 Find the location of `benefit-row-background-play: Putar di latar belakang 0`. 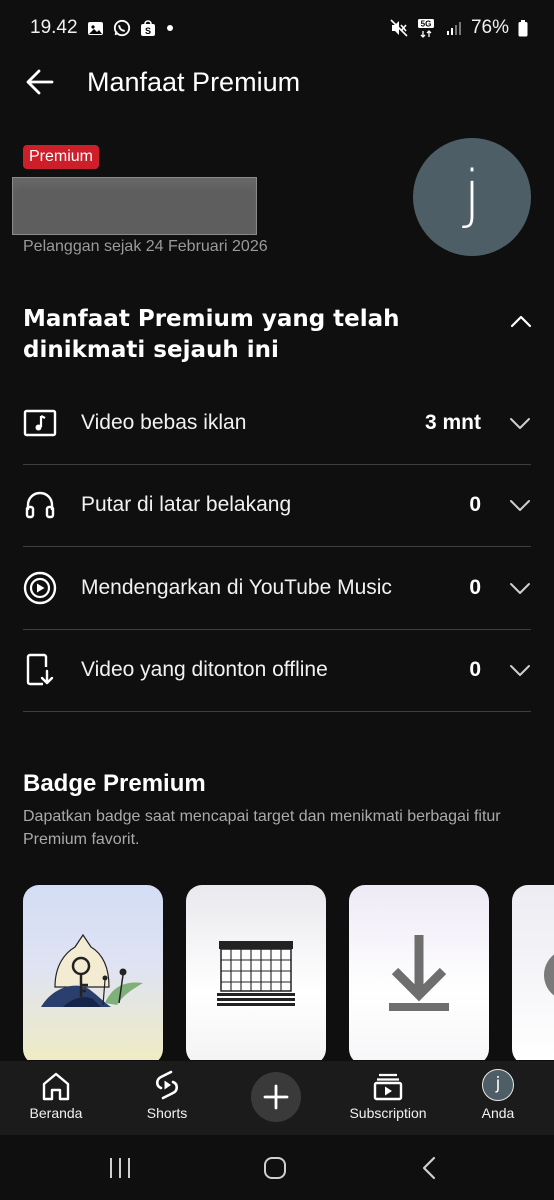

benefit-row-background-play: Putar di latar belakang 0 is located at coordinates (277, 506).